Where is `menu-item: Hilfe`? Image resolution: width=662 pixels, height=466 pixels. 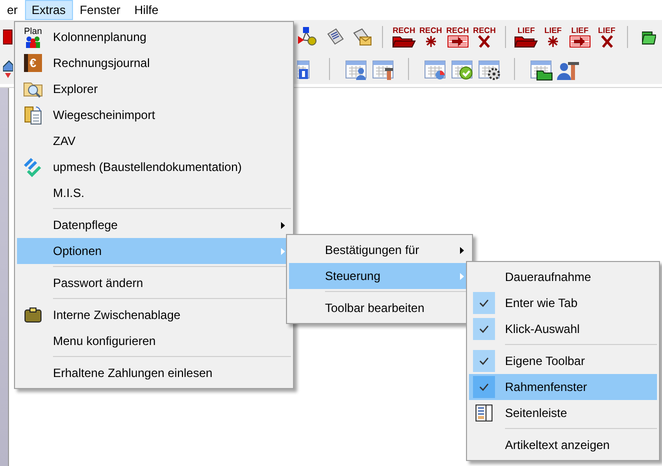
menu-item: Hilfe is located at coordinates (146, 10).